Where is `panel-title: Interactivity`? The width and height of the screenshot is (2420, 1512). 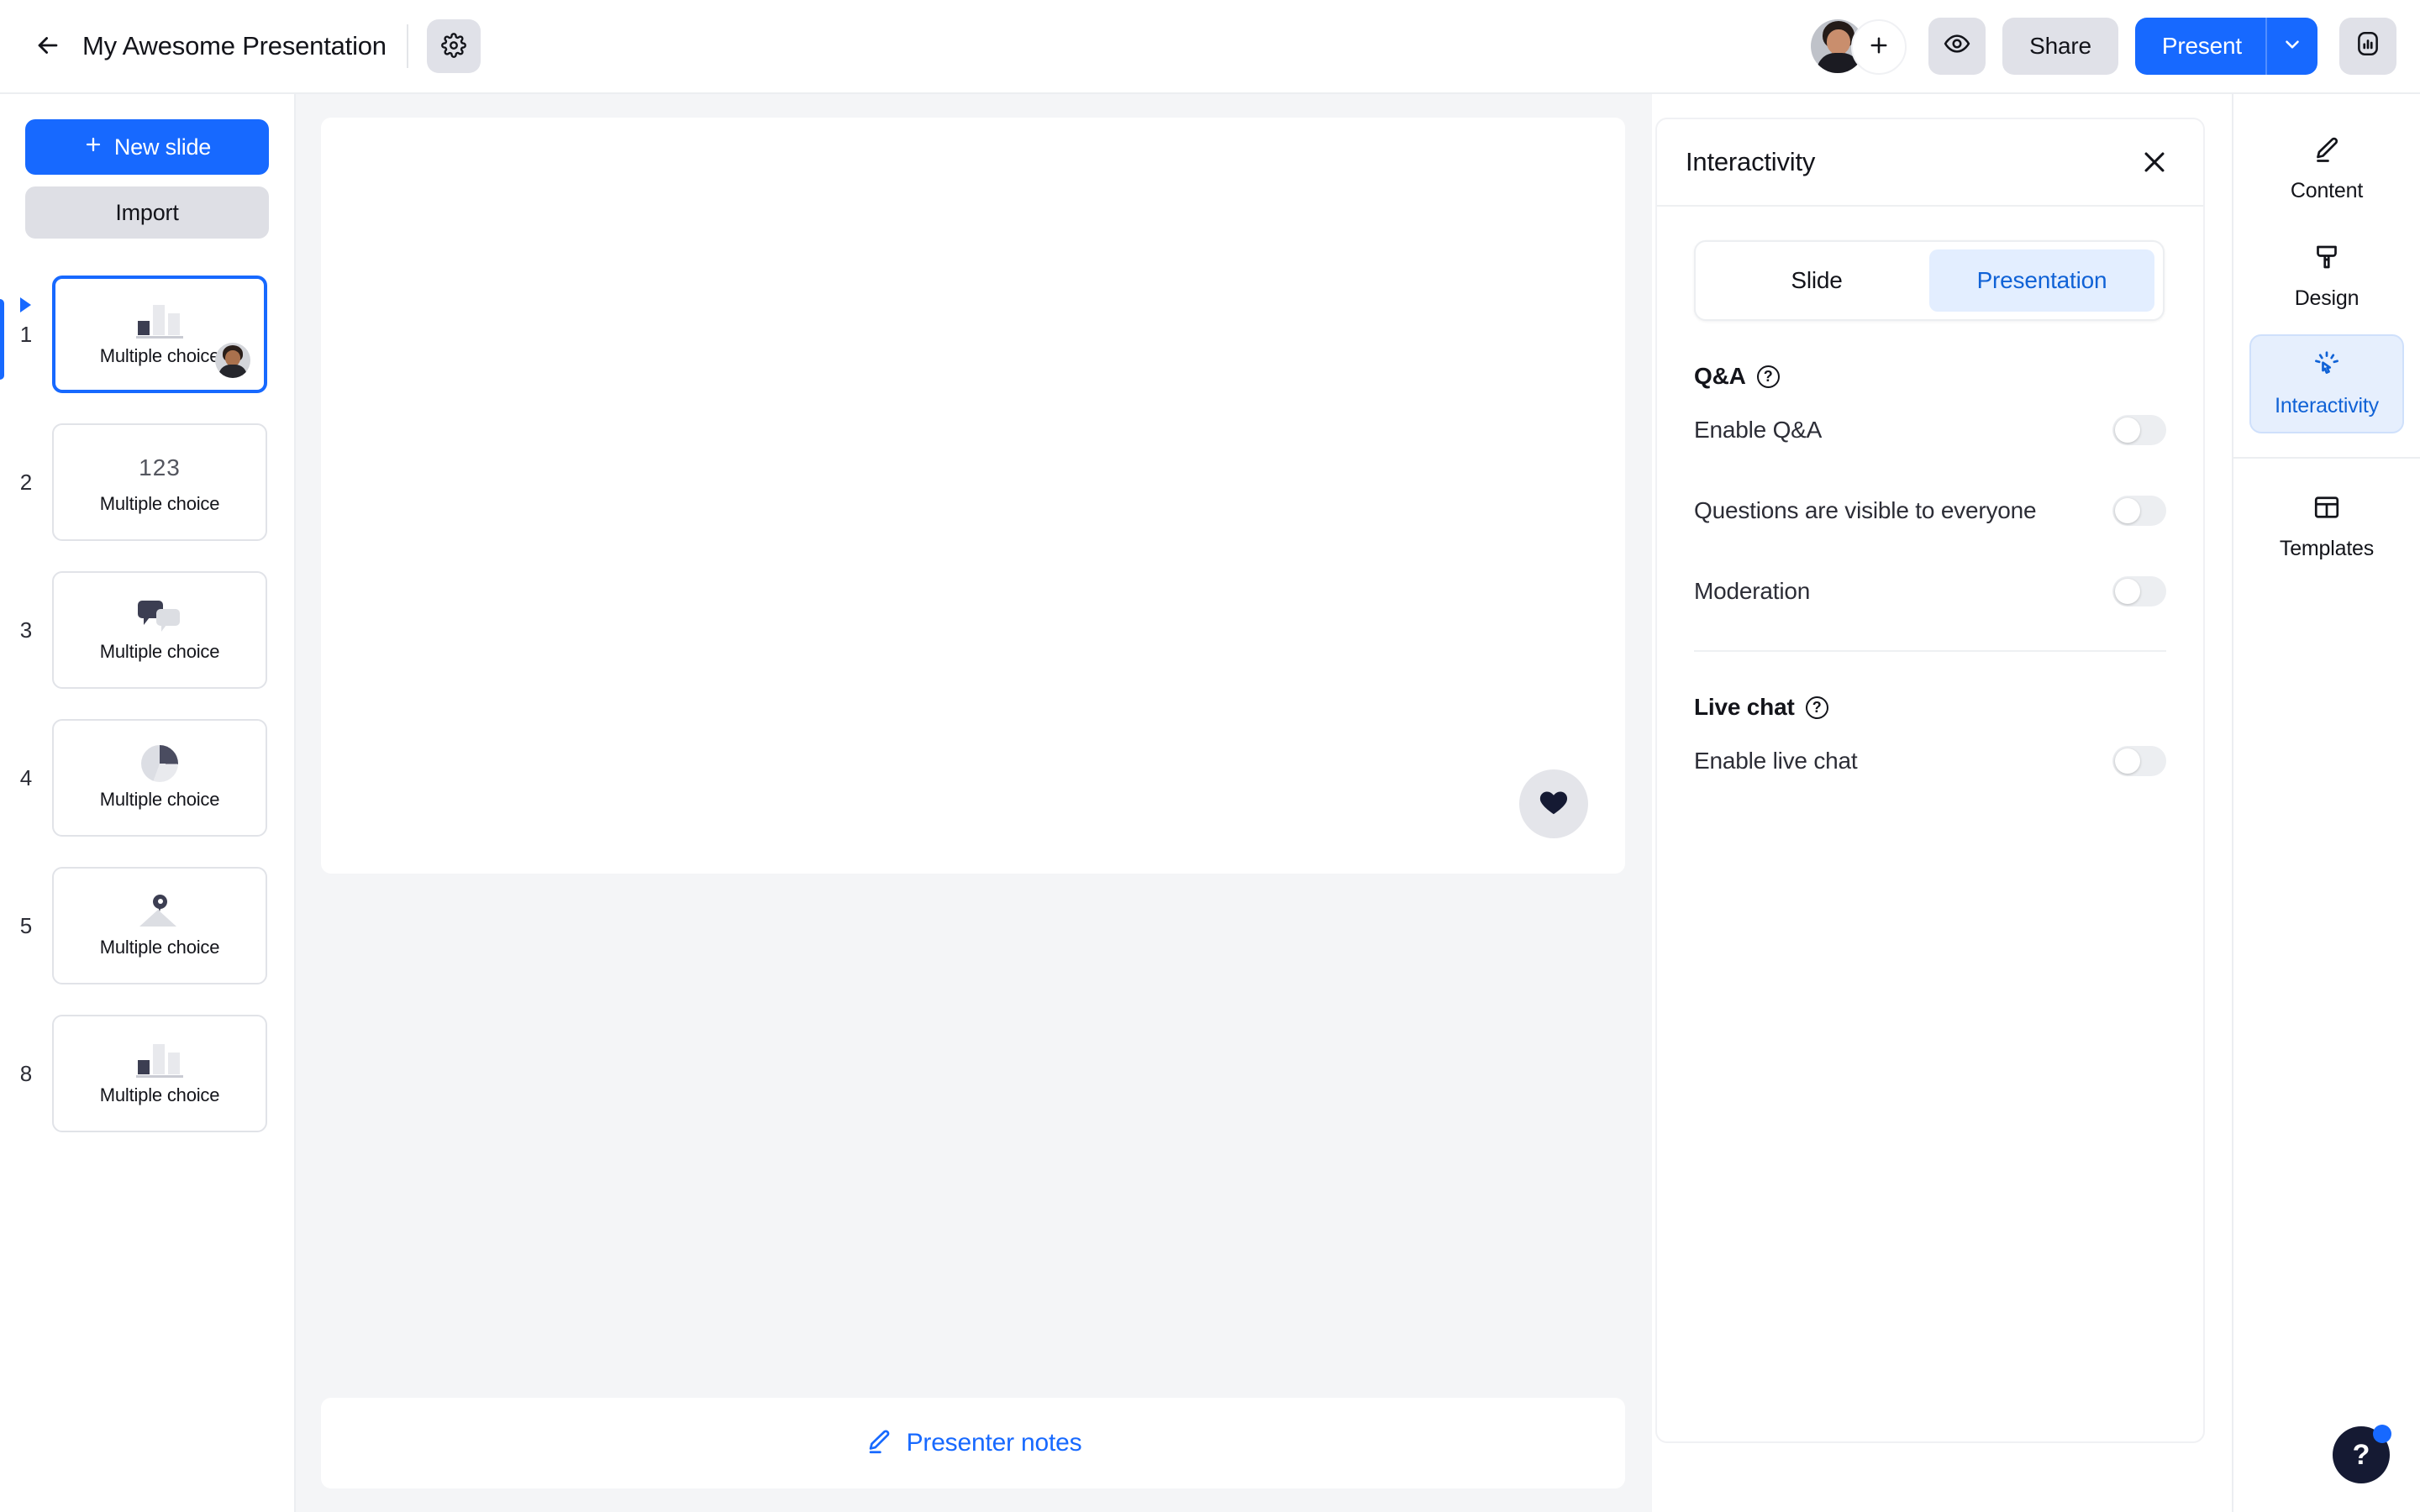 panel-title: Interactivity is located at coordinates (1751, 161).